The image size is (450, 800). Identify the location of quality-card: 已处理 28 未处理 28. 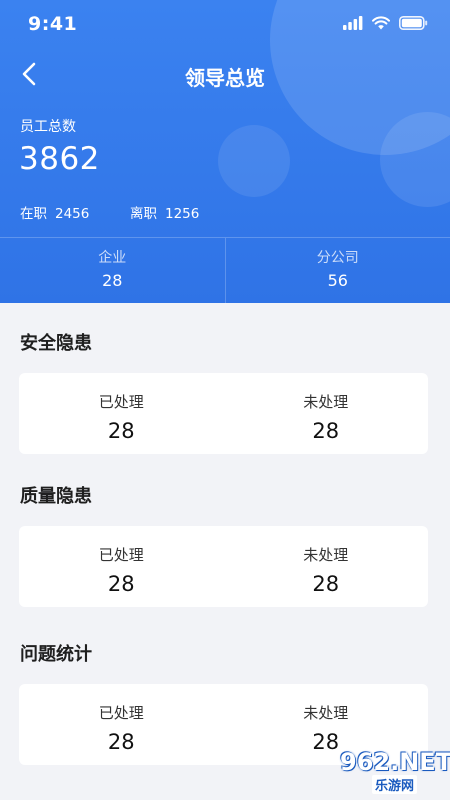
(223, 566).